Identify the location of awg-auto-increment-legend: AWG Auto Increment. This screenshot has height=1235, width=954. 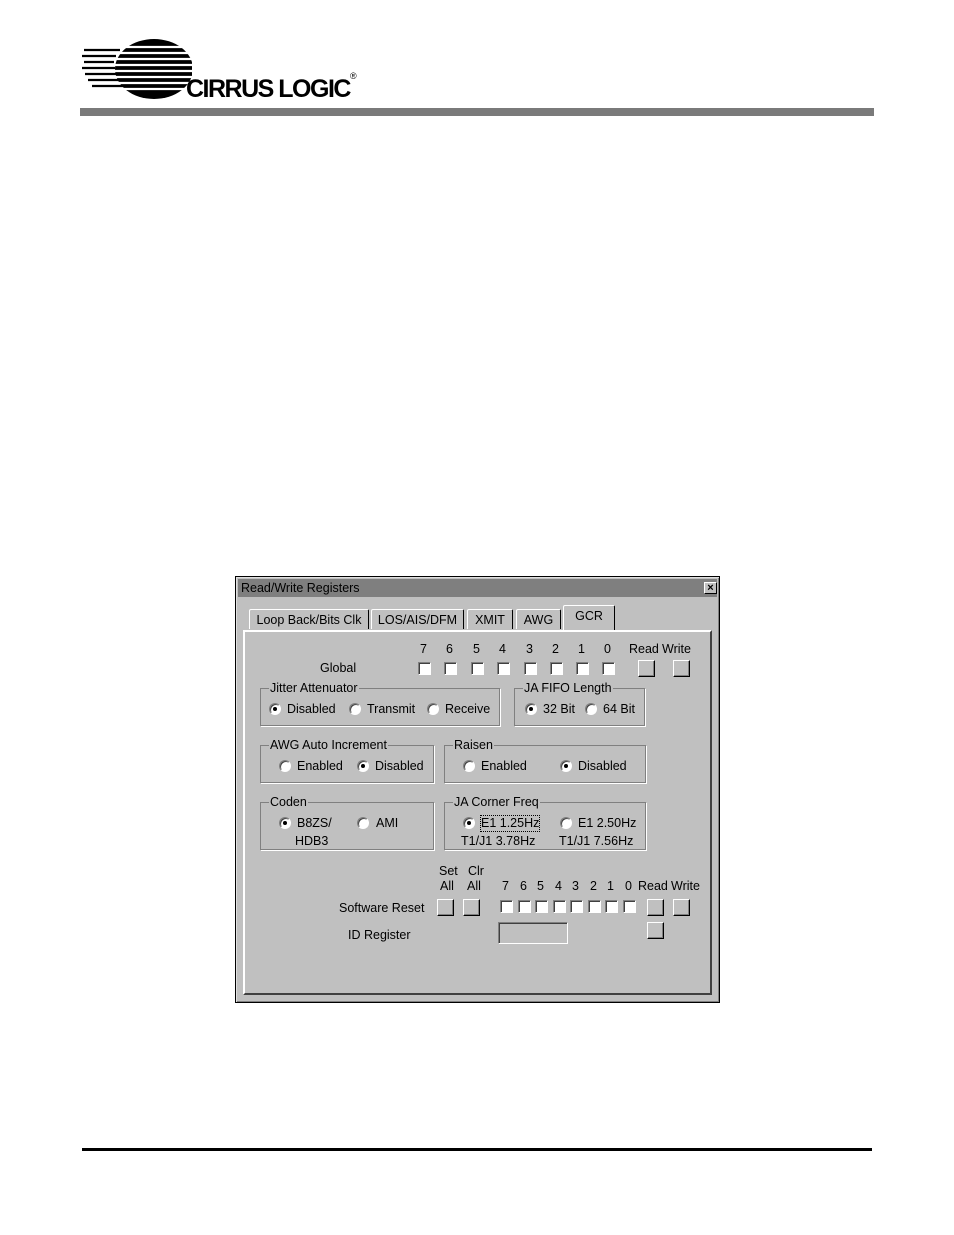
(328, 745).